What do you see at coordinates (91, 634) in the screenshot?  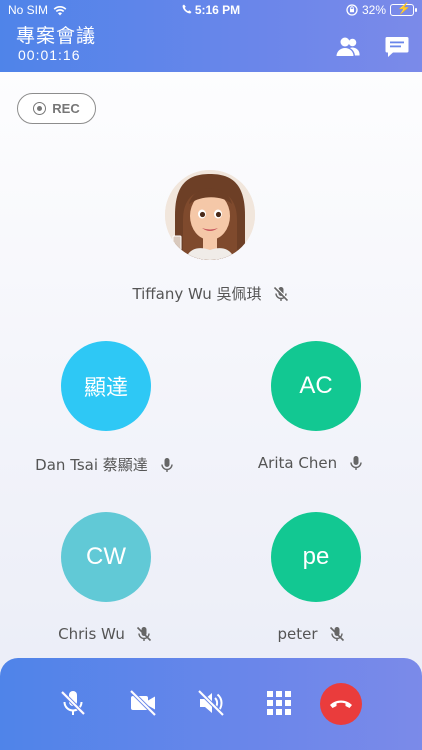 I see `participant-name: Chris Wu` at bounding box center [91, 634].